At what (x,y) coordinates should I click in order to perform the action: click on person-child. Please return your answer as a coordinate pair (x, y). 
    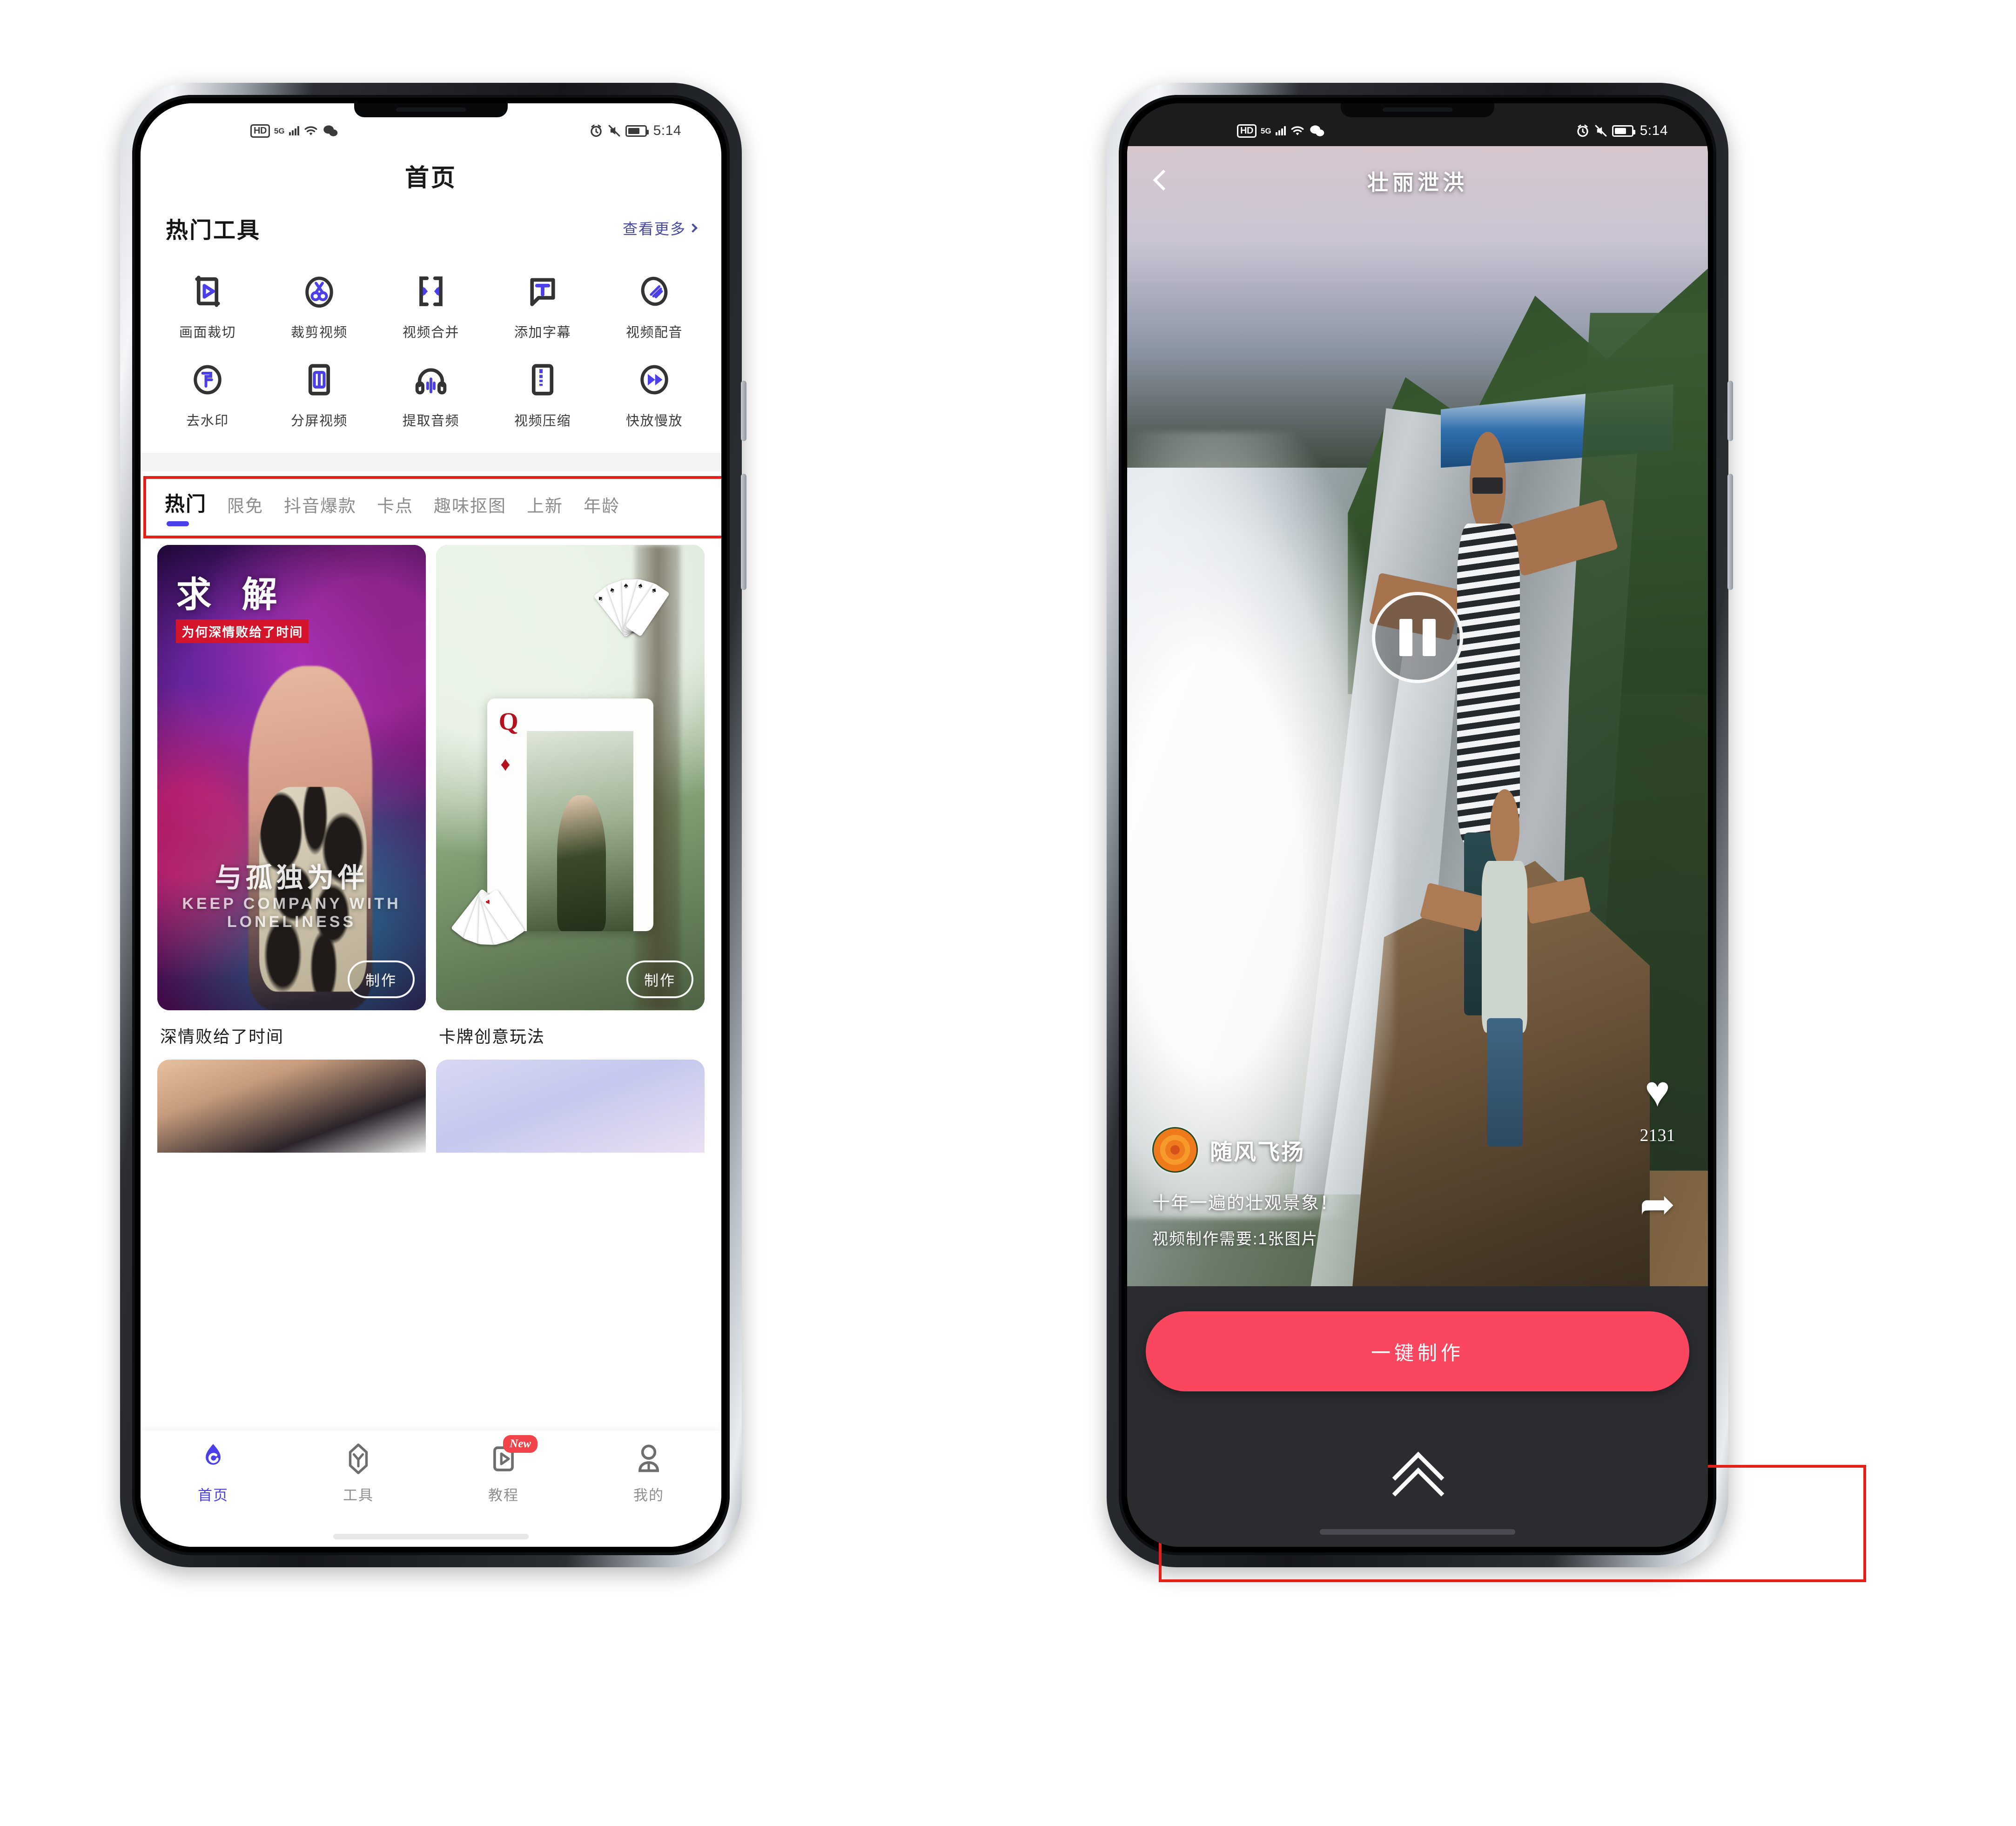
    Looking at the image, I should click on (1505, 968).